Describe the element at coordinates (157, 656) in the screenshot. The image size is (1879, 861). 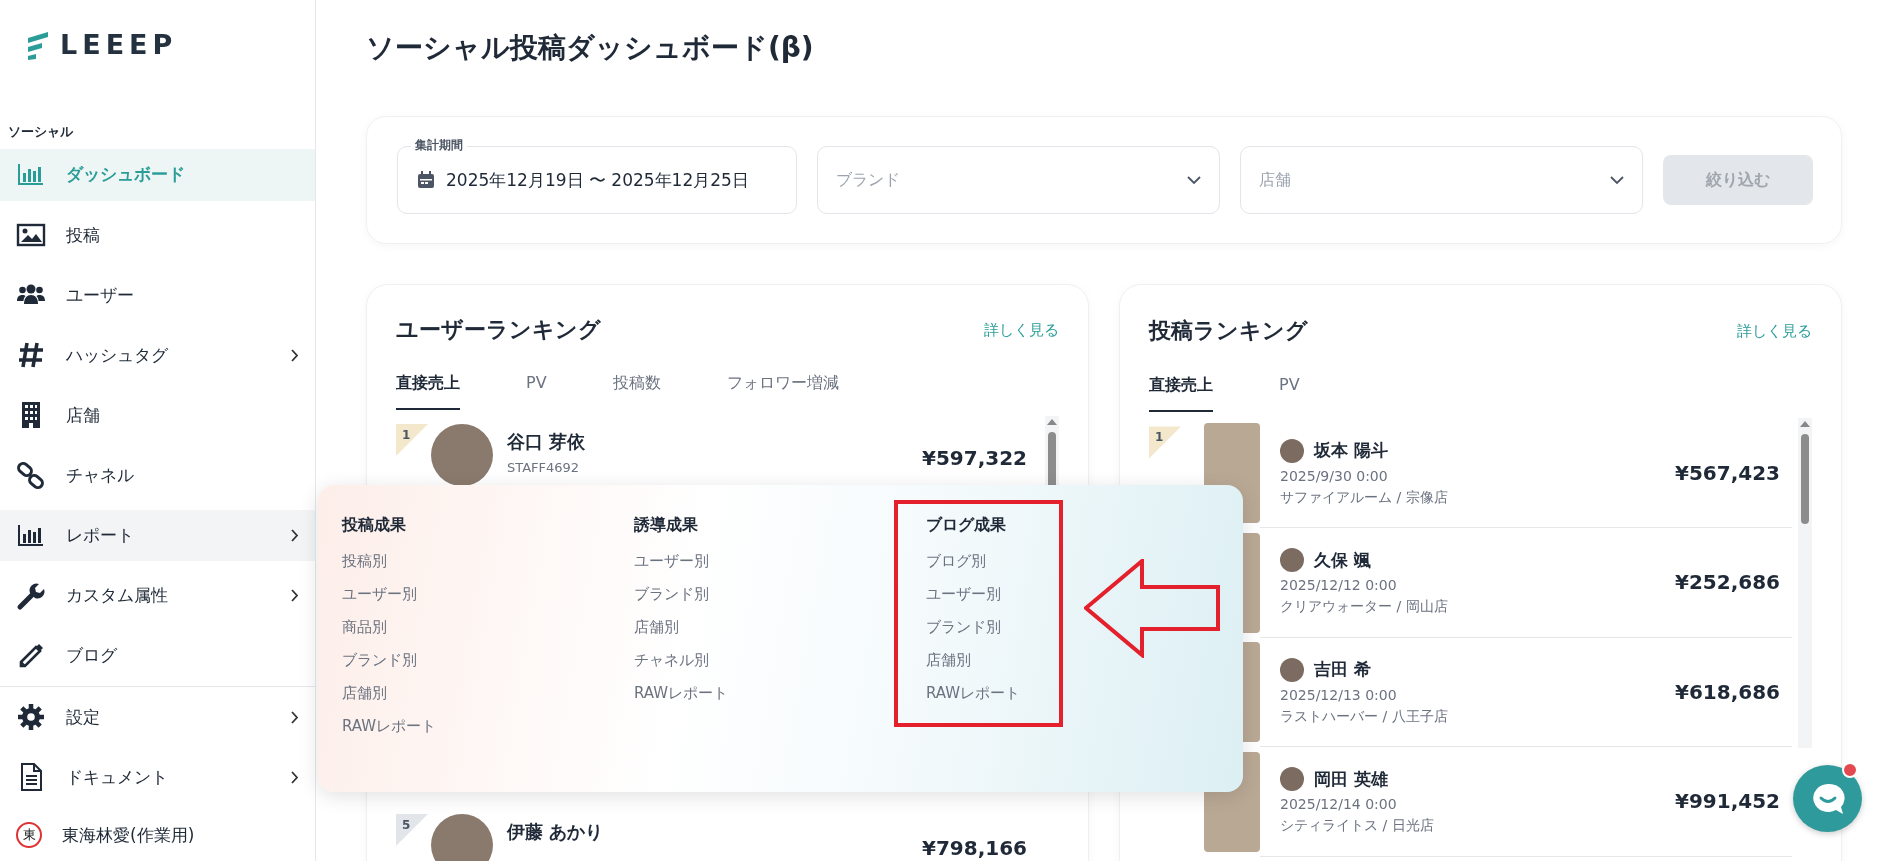
I see `sidebar-item: ブログ` at that location.